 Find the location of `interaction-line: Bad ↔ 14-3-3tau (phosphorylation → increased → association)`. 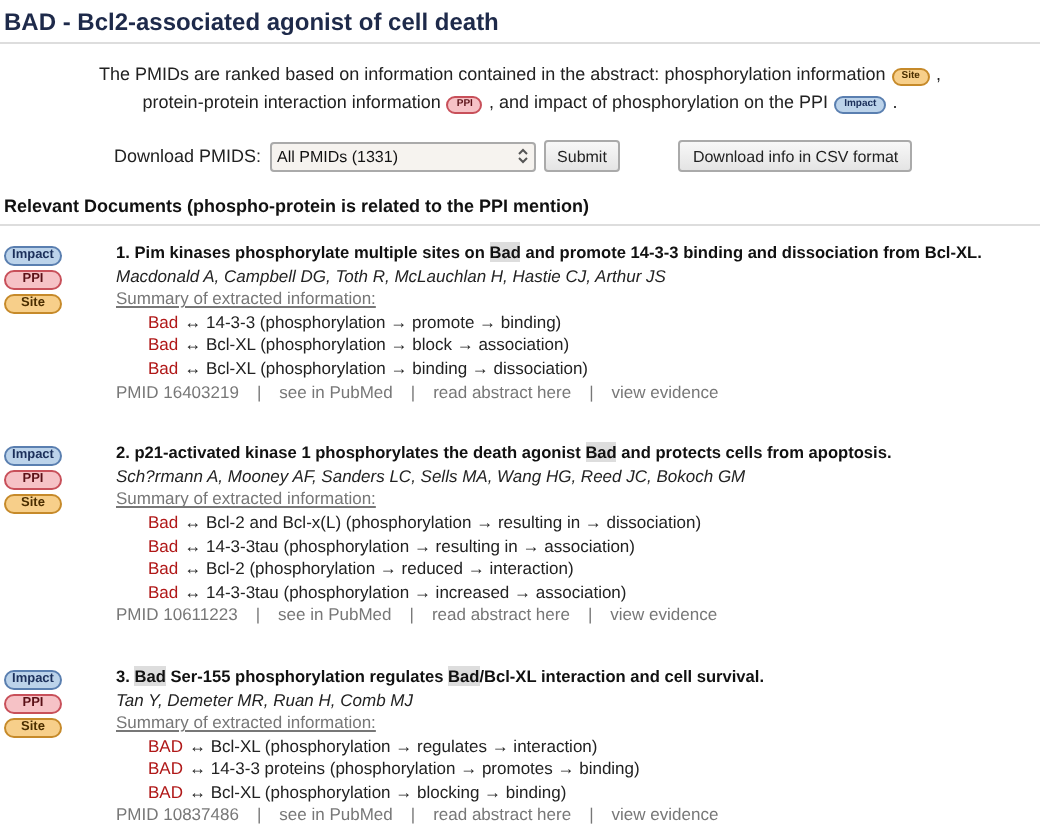

interaction-line: Bad ↔ 14-3-3tau (phosphorylation → increased → association) is located at coordinates (387, 593).